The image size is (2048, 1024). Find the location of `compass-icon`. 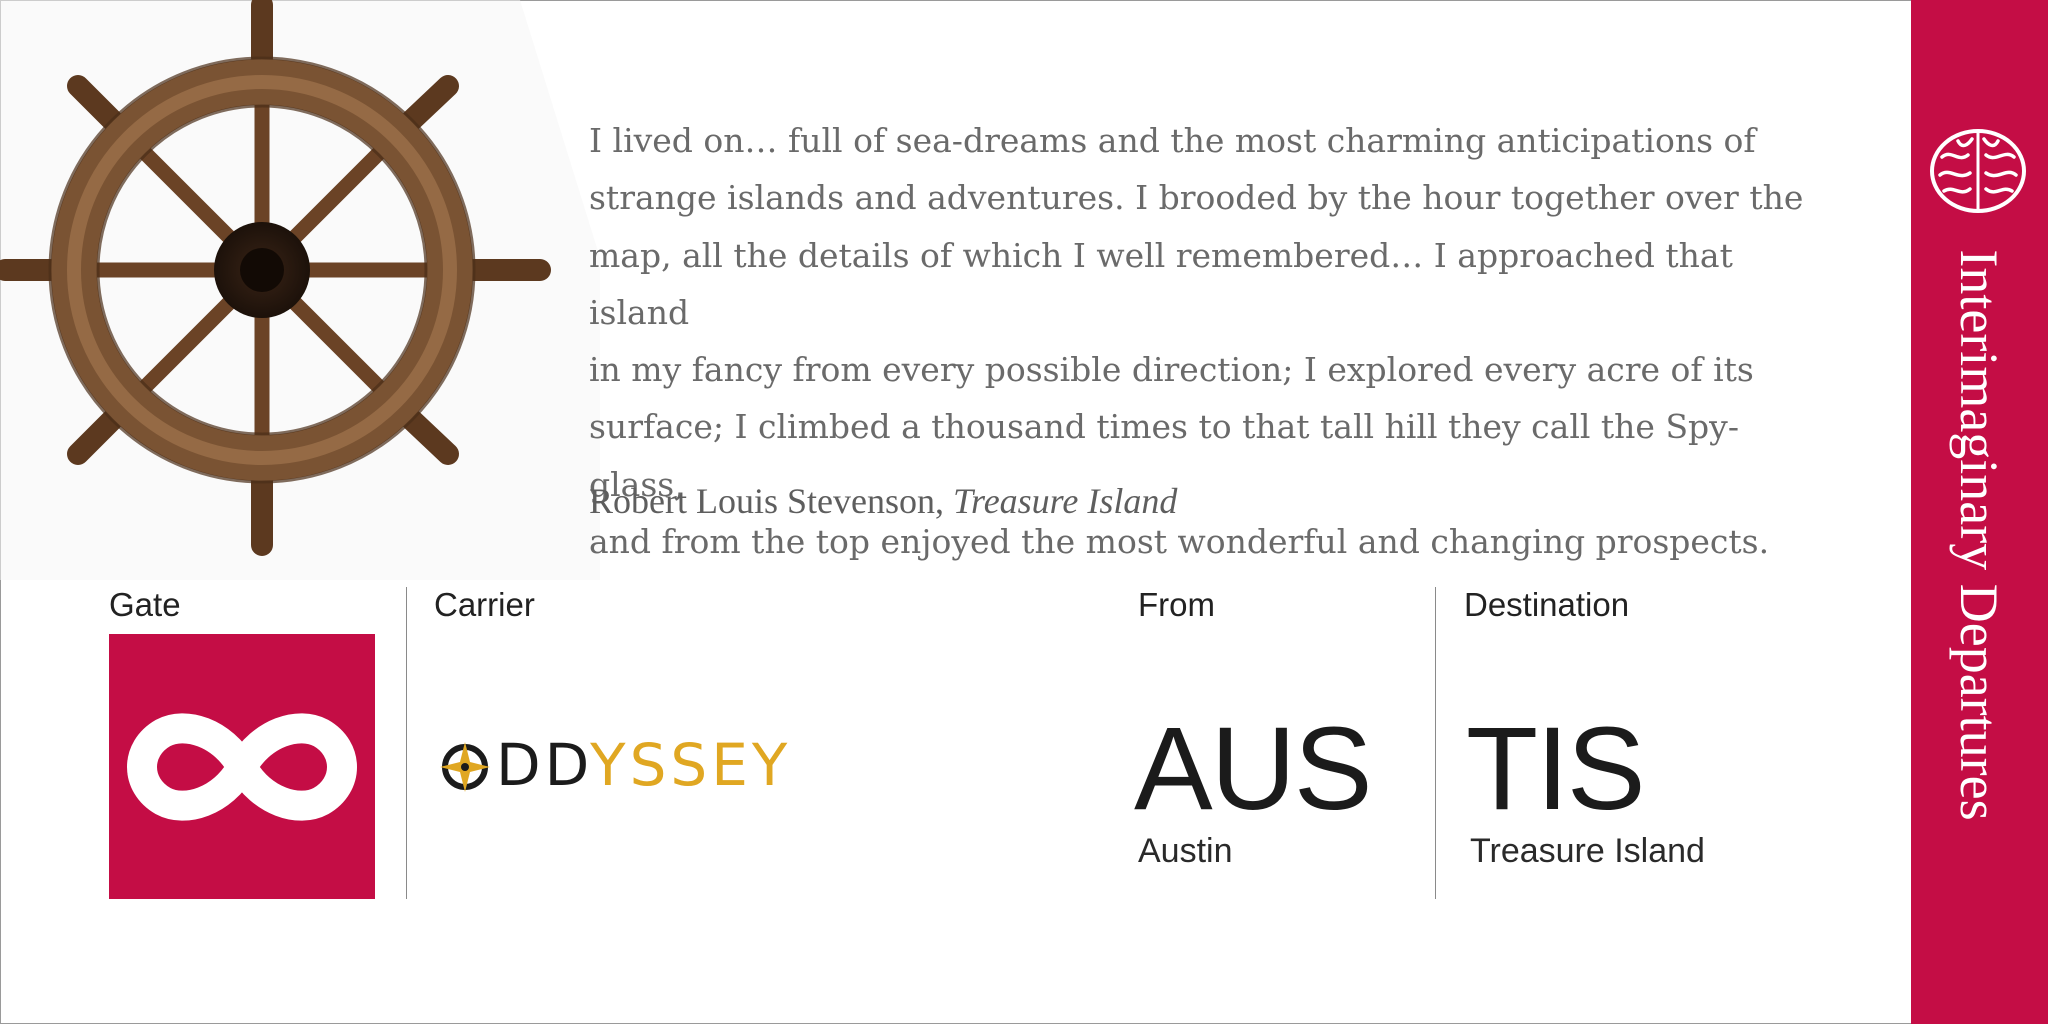

compass-icon is located at coordinates (465, 767).